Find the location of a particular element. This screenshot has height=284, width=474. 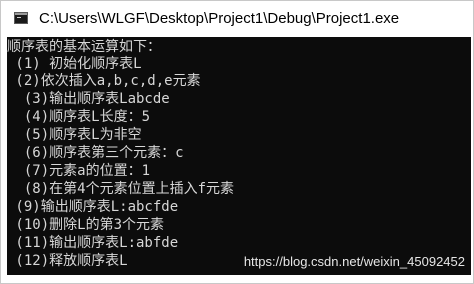

console-line: (3)输出顺序表Labcde is located at coordinates (88, 99).